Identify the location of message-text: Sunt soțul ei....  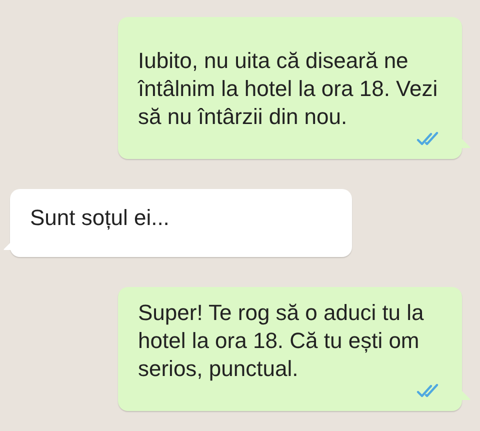
(100, 218).